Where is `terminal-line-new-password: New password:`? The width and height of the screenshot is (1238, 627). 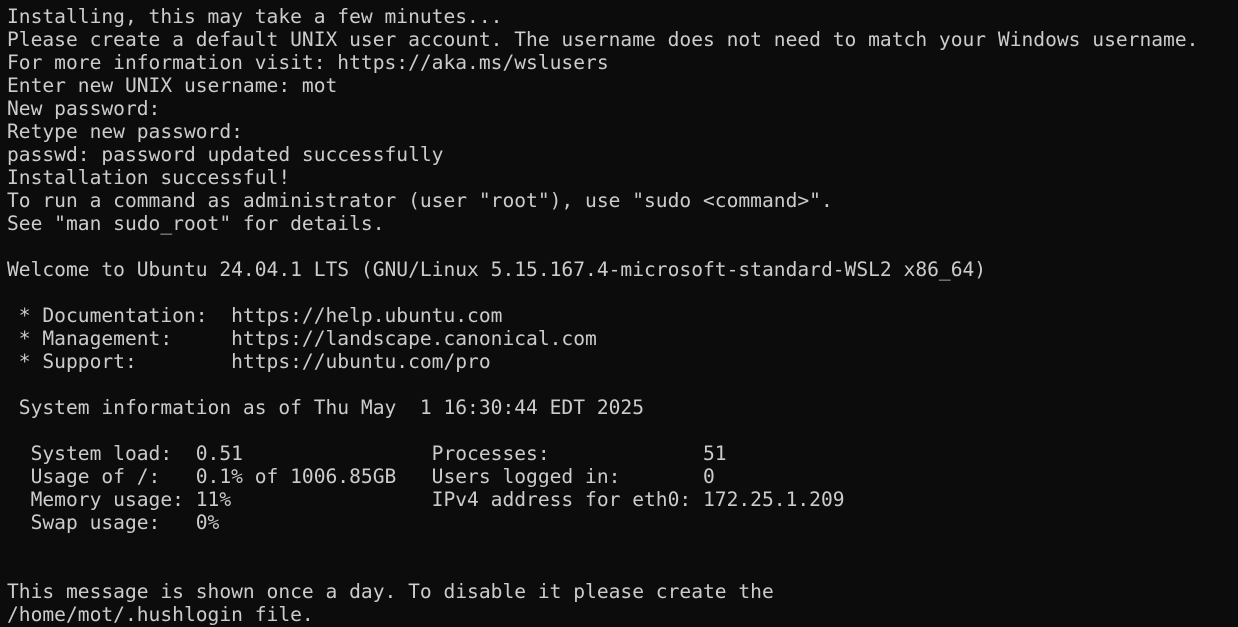
terminal-line-new-password: New password: is located at coordinates (84, 108).